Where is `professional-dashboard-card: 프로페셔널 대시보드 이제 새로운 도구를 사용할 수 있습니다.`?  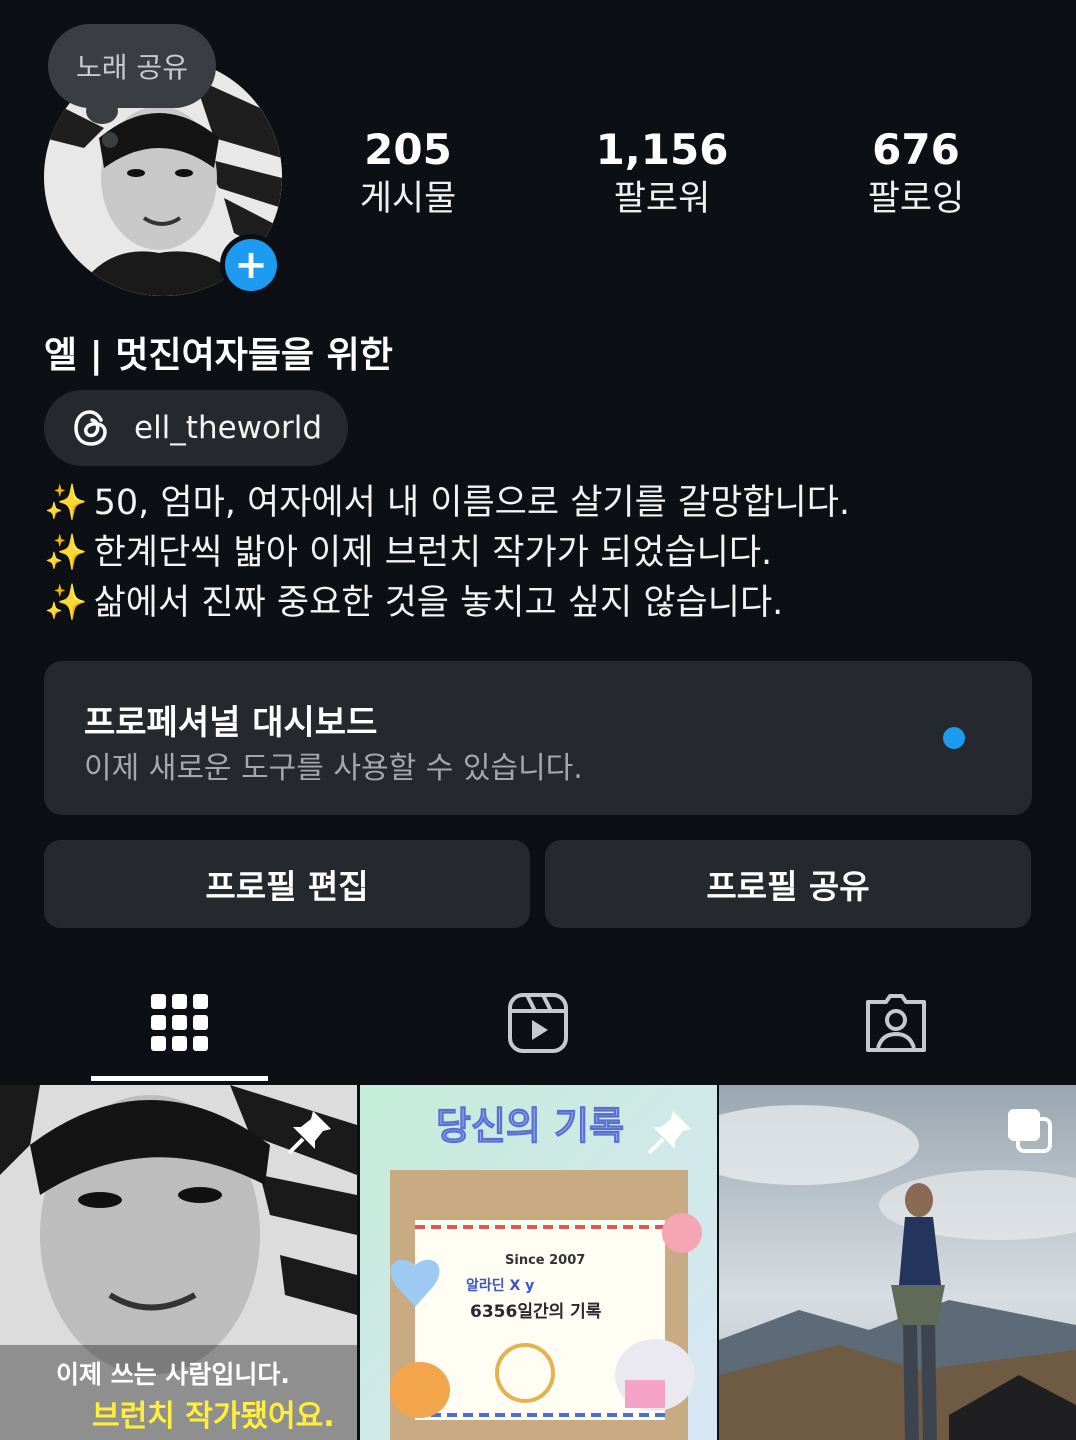 professional-dashboard-card: 프로페셔널 대시보드 이제 새로운 도구를 사용할 수 있습니다. is located at coordinates (538, 738).